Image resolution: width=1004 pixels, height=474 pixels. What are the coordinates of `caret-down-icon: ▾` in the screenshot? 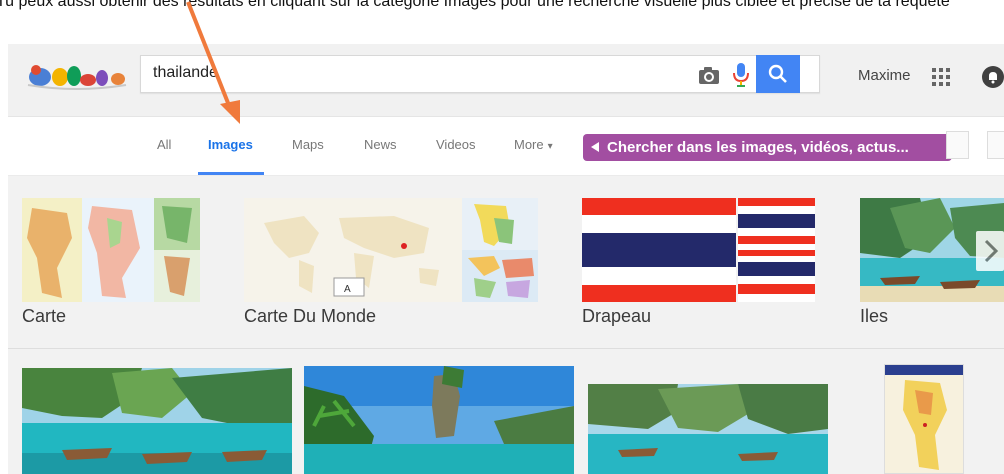 It's located at (550, 146).